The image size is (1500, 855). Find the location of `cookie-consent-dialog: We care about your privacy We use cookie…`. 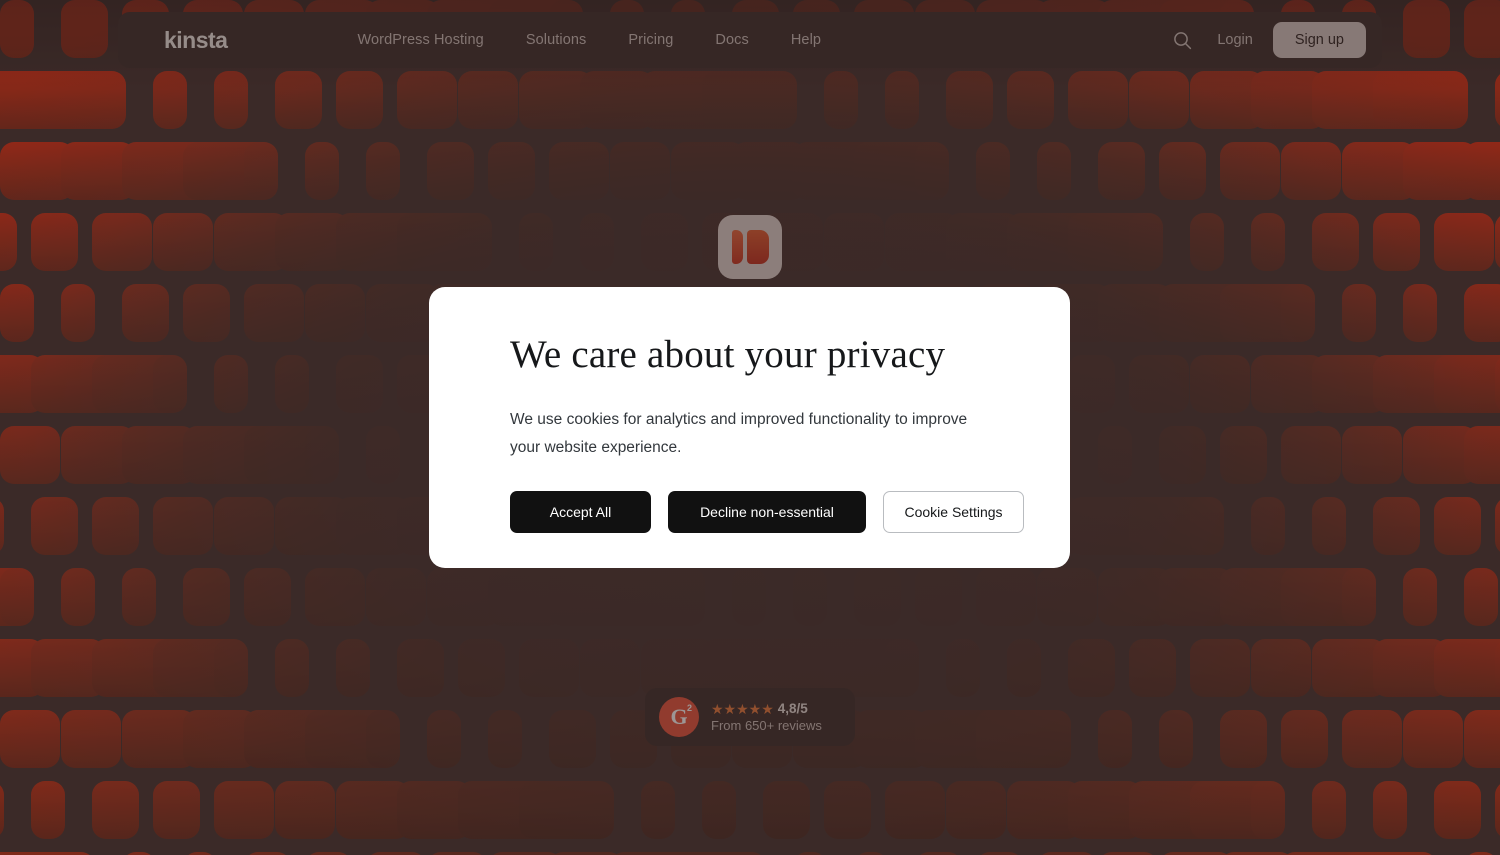

cookie-consent-dialog: We care about your privacy We use cookie… is located at coordinates (749, 427).